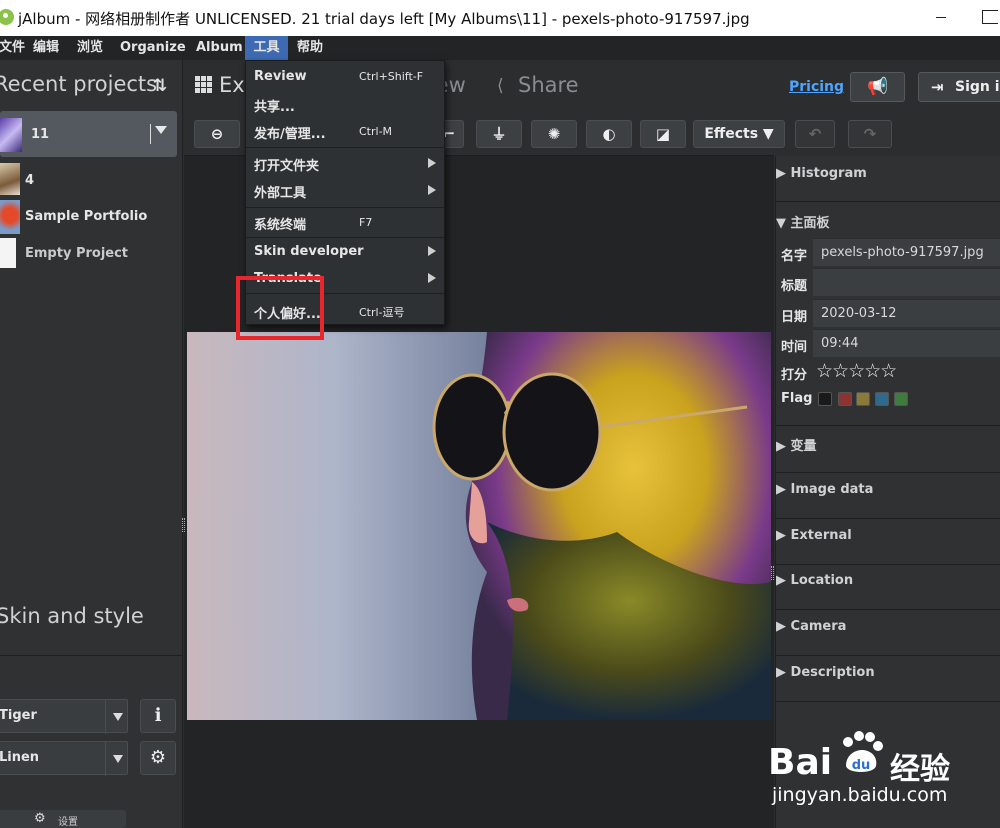  Describe the element at coordinates (816, 87) in the screenshot. I see `pricing-link: Pricing` at that location.